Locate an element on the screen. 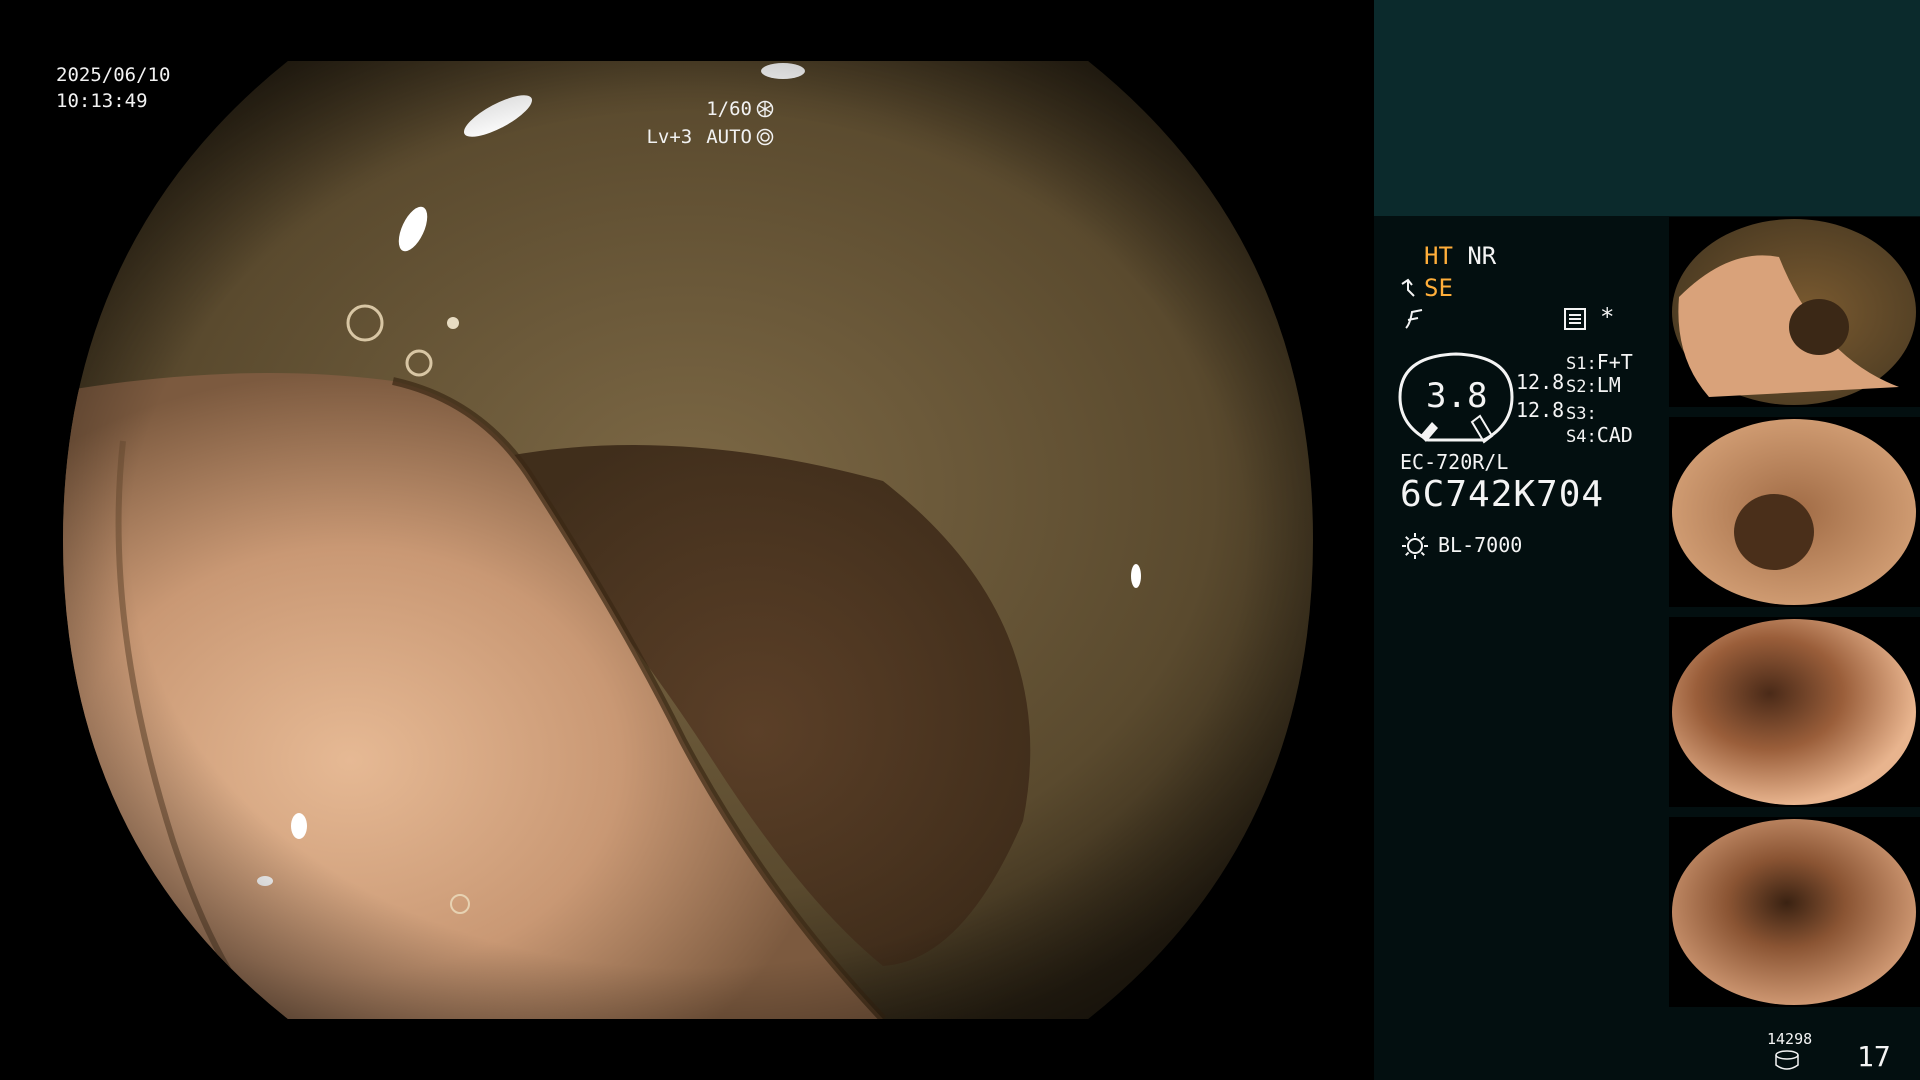 The image size is (1920, 1080). s3-label: S3: is located at coordinates (1581, 414).